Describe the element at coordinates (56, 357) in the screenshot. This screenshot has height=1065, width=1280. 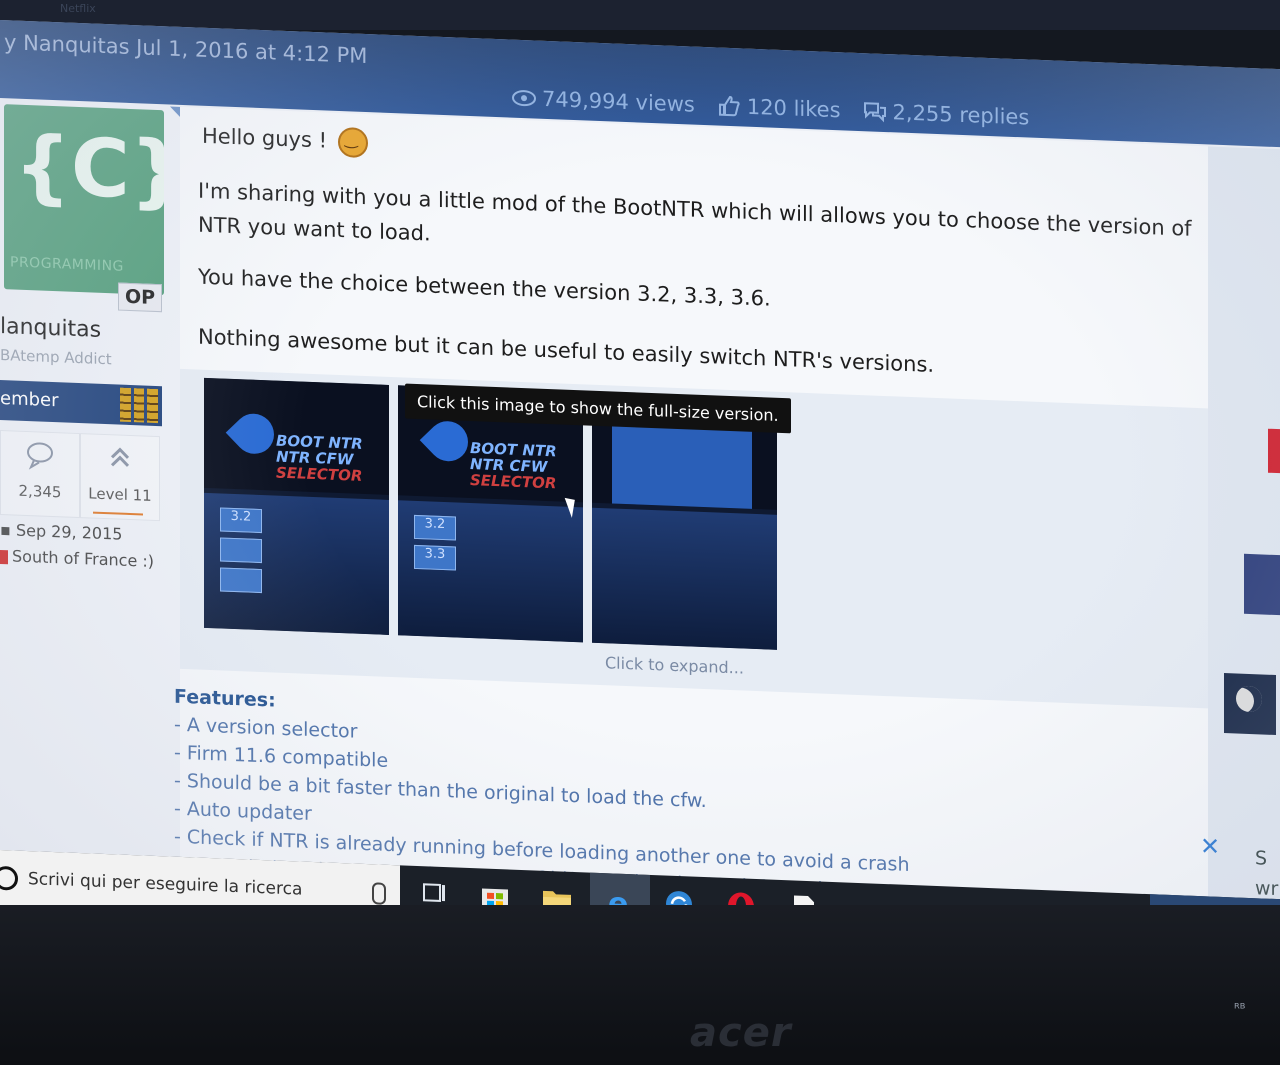
I see `user-title: BAtemp Addict` at that location.